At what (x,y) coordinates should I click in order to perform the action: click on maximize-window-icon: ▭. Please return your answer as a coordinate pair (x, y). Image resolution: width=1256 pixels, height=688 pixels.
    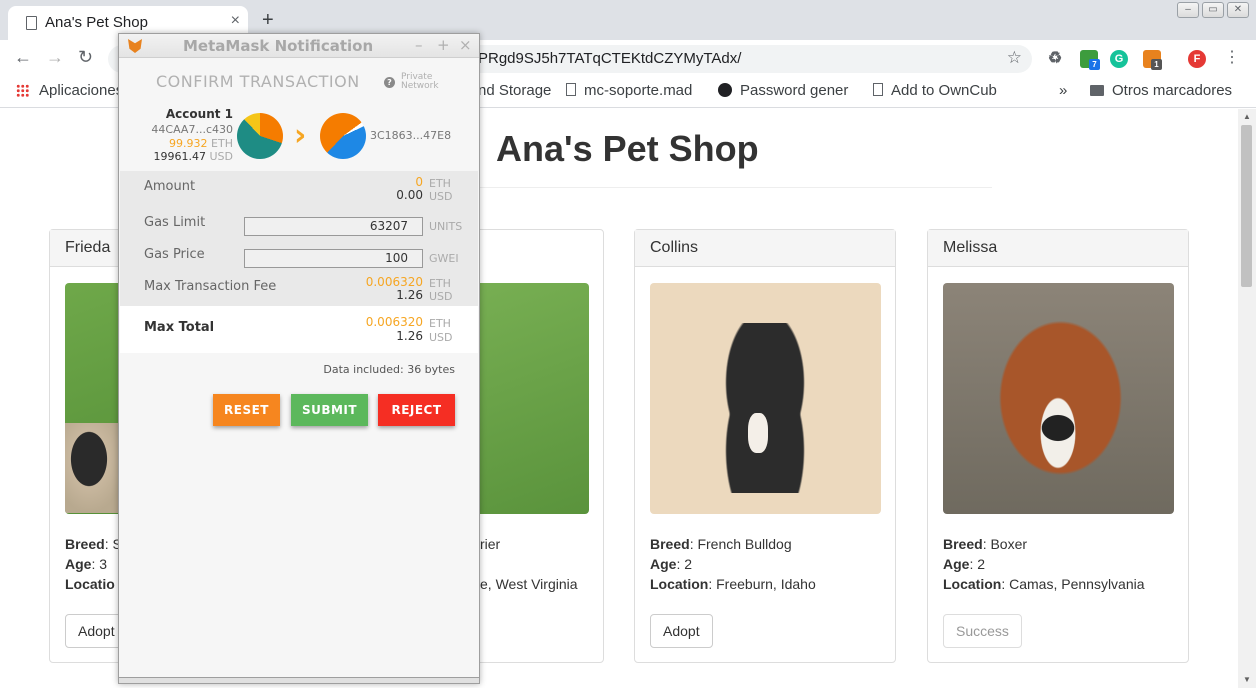
    Looking at the image, I should click on (1213, 10).